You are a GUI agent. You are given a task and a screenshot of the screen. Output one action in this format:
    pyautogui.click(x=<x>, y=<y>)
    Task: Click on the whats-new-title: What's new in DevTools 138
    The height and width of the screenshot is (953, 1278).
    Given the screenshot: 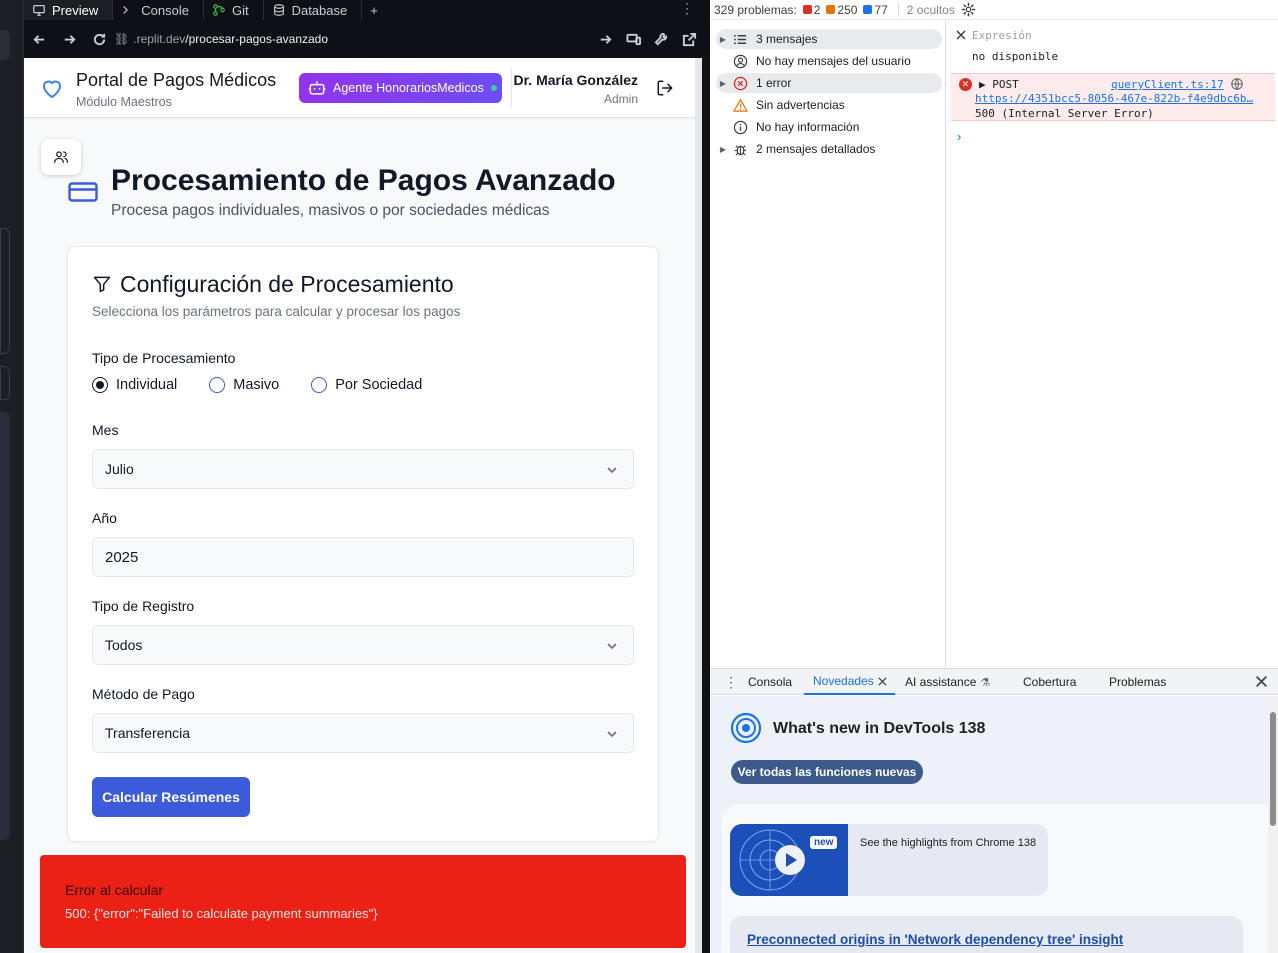 What is the action you would take?
    pyautogui.click(x=879, y=728)
    